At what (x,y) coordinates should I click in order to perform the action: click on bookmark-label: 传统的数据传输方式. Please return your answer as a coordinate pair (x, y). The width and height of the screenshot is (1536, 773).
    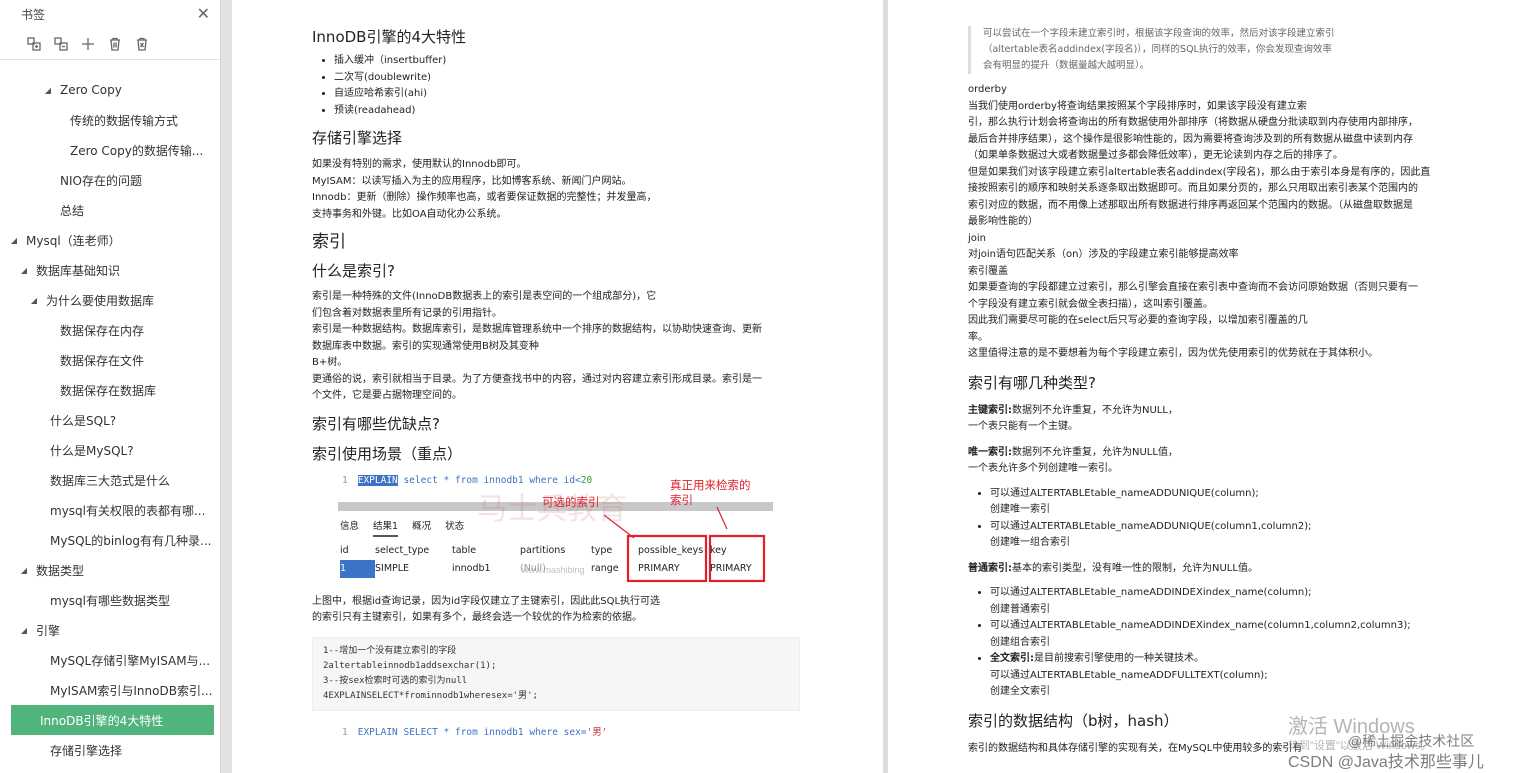
    Looking at the image, I should click on (124, 120).